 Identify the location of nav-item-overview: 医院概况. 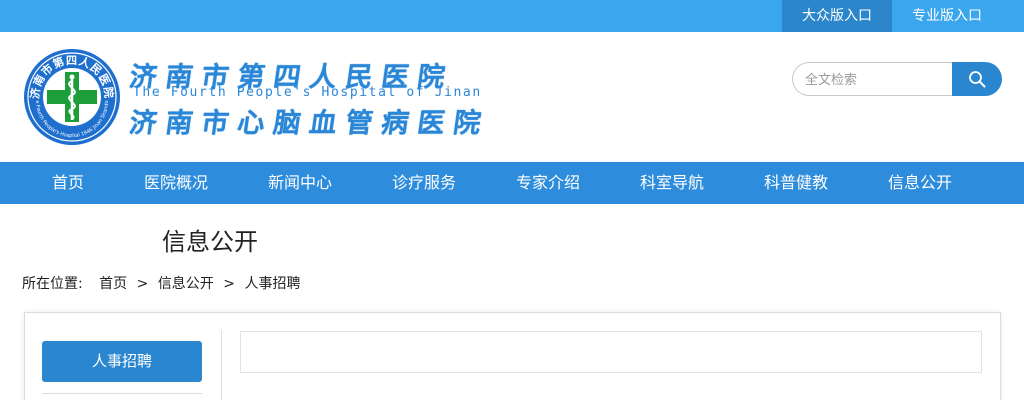
(176, 183).